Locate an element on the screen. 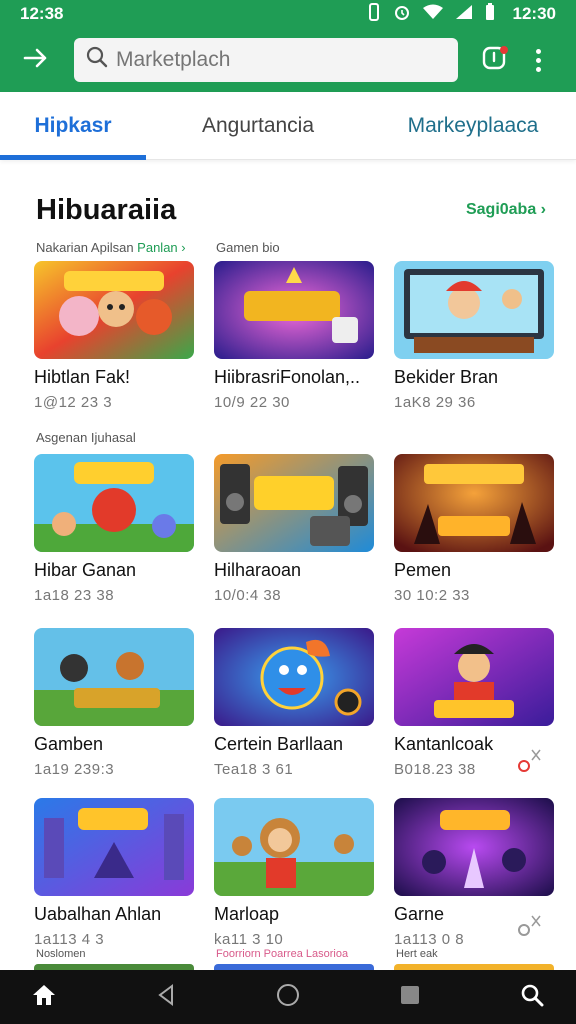 This screenshot has width=576, height=1024. peek-label: Noslomen is located at coordinates (61, 954).